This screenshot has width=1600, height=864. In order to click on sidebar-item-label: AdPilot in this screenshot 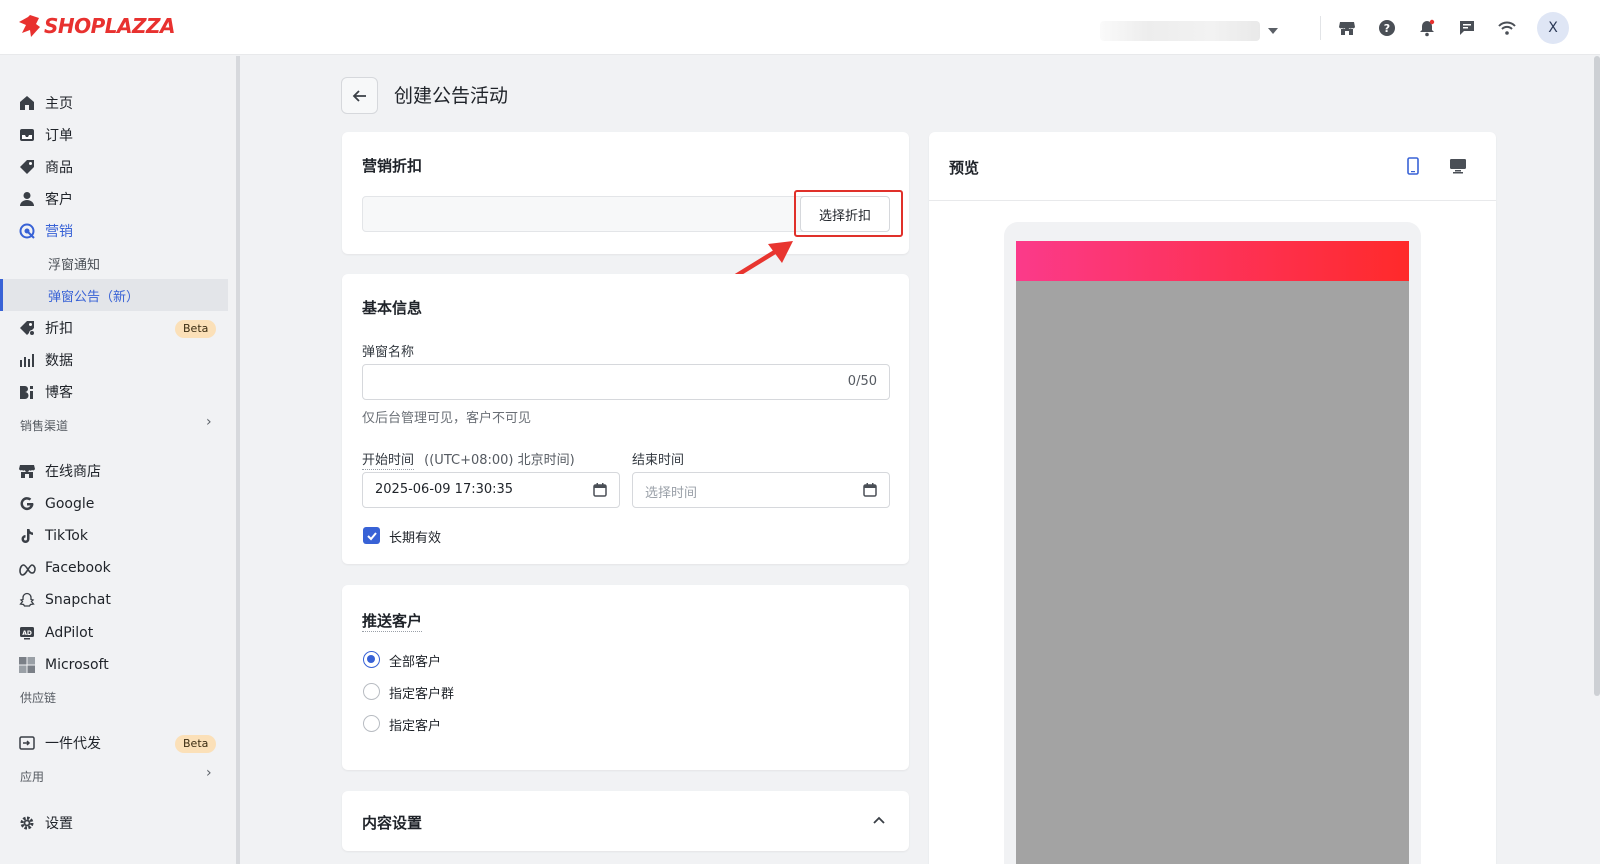, I will do `click(69, 633)`.